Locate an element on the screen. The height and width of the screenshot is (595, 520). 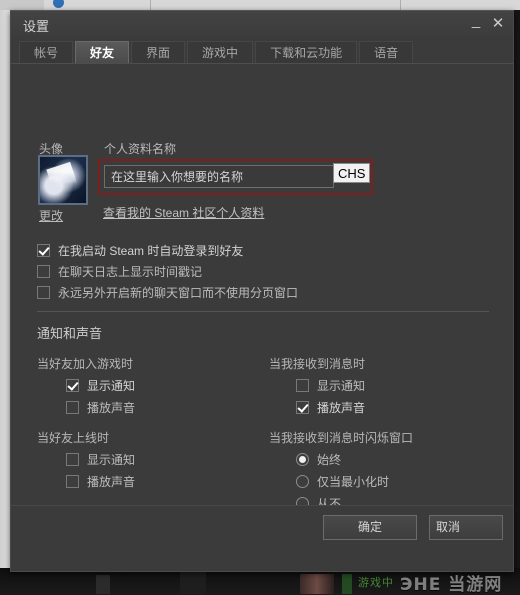
radio-flash-minimized: 仅当最小化时 is located at coordinates (342, 481).